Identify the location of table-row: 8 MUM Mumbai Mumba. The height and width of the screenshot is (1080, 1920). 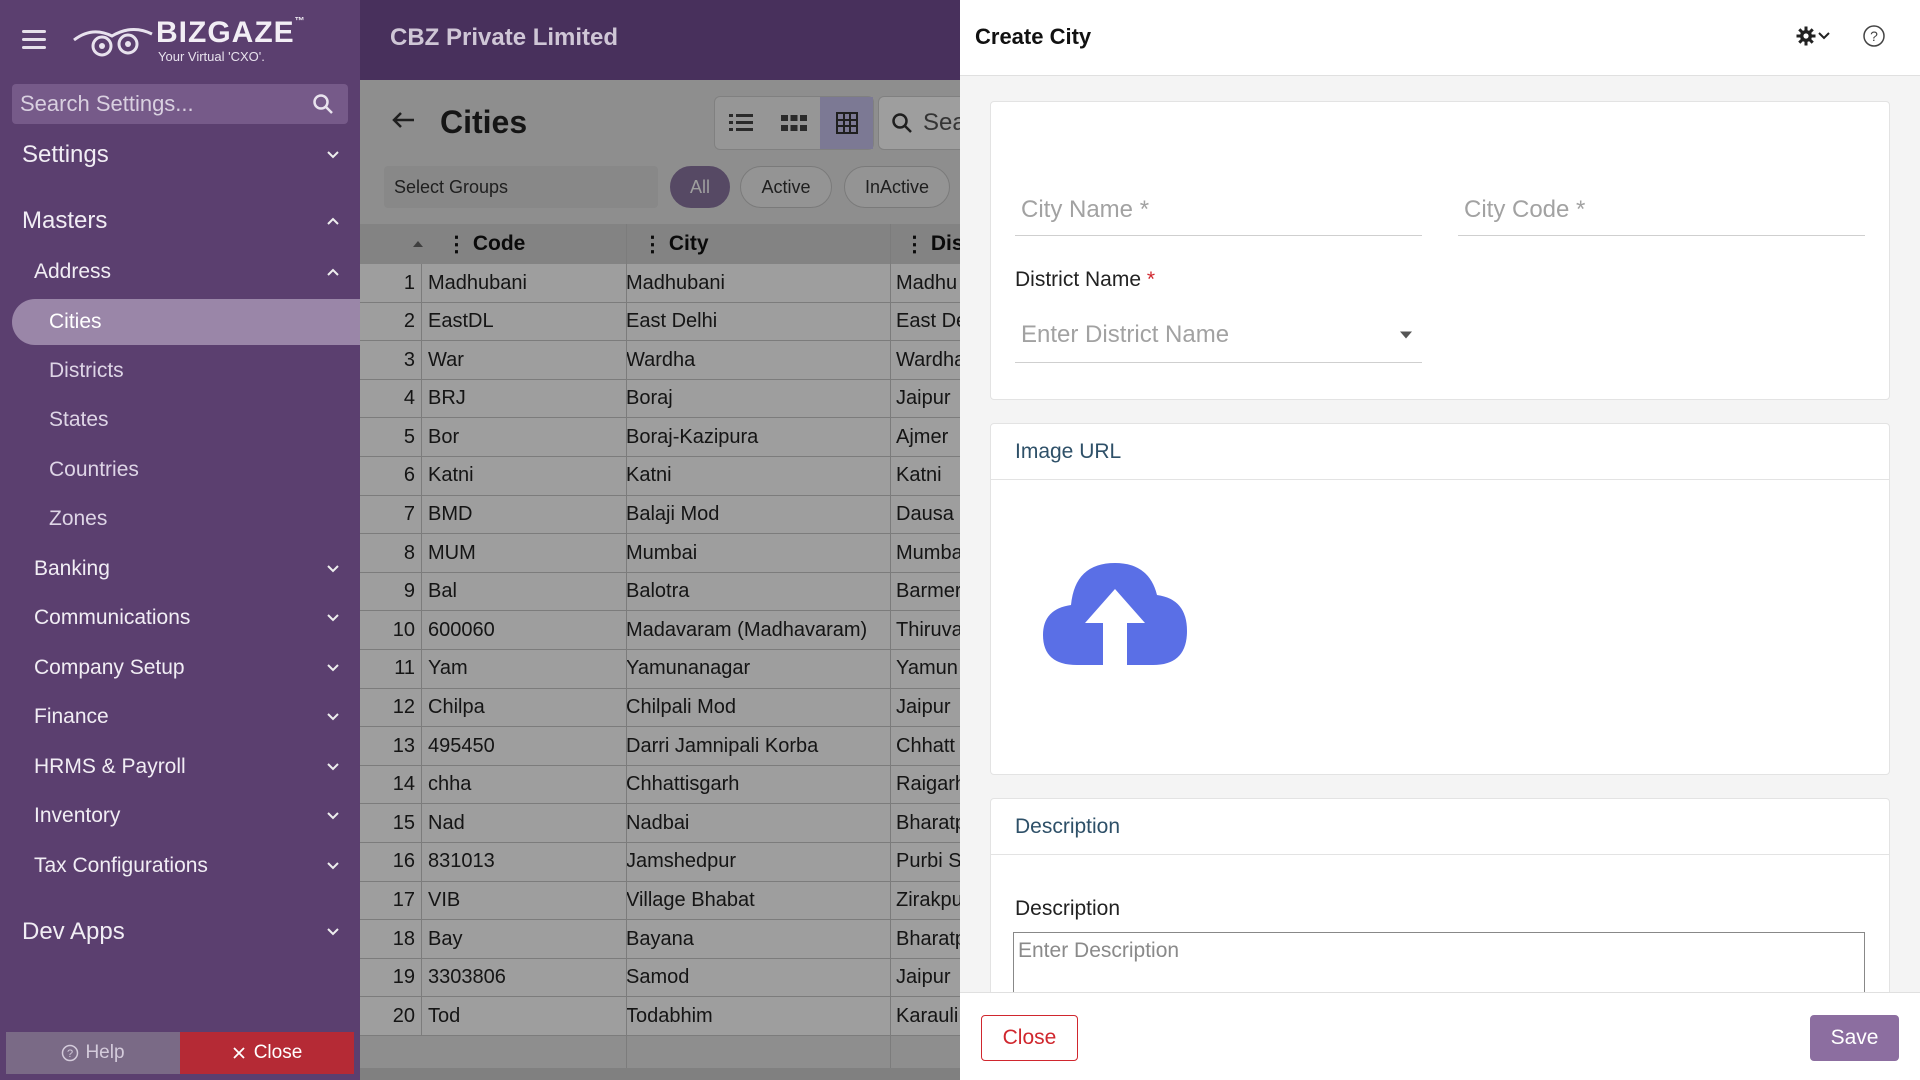
(660, 553).